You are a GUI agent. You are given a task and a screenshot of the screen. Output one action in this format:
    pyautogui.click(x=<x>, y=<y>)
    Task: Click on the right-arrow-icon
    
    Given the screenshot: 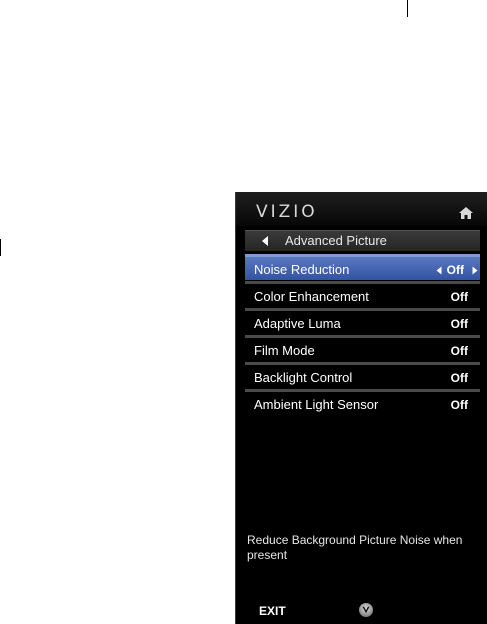 What is the action you would take?
    pyautogui.click(x=475, y=270)
    